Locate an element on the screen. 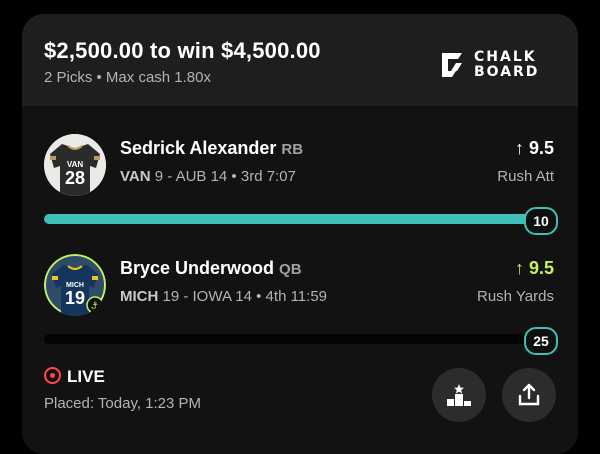  player-avatar: VAN 28 is located at coordinates (75, 165).